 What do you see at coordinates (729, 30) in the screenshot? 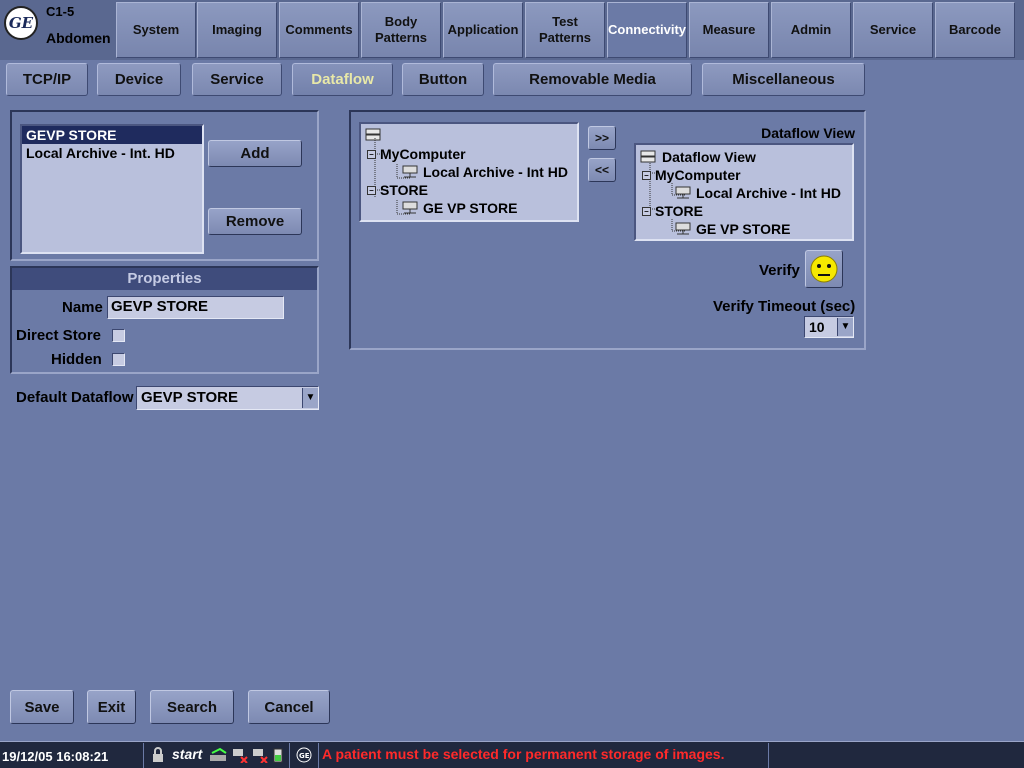
I see `tab-measure: Measure` at bounding box center [729, 30].